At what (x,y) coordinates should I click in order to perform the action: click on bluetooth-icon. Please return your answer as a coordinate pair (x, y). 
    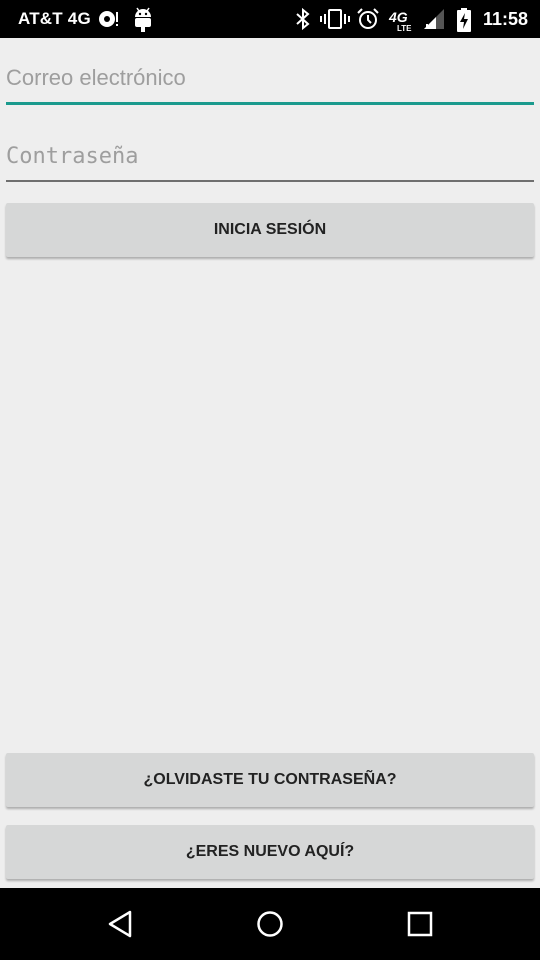
    Looking at the image, I should click on (303, 21).